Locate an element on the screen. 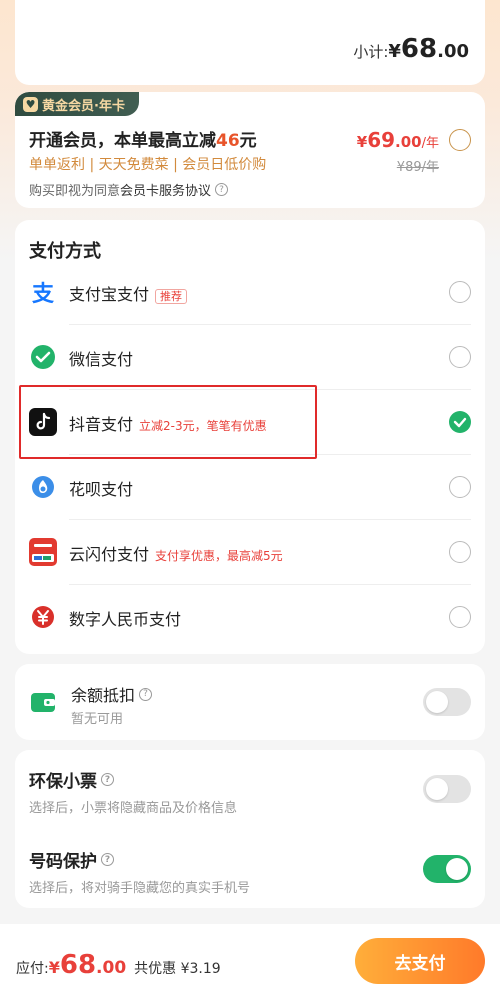  alipay-icon: 支 is located at coordinates (43, 292).